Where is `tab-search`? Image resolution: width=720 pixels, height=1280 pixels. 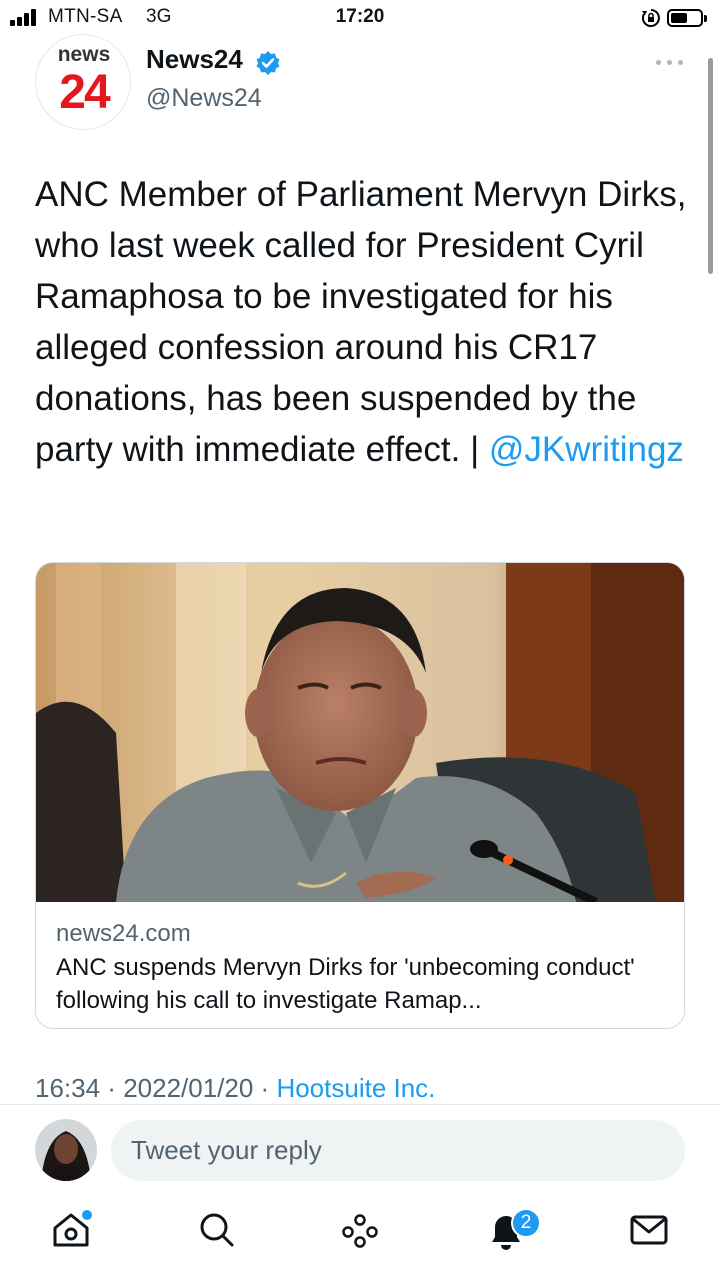 tab-search is located at coordinates (217, 1230).